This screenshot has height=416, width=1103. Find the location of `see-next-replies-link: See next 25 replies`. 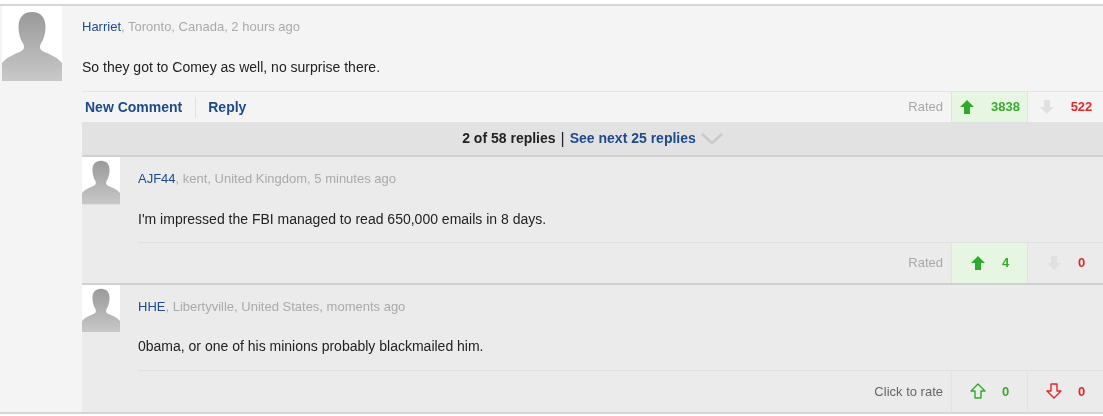

see-next-replies-link: See next 25 replies is located at coordinates (632, 139).